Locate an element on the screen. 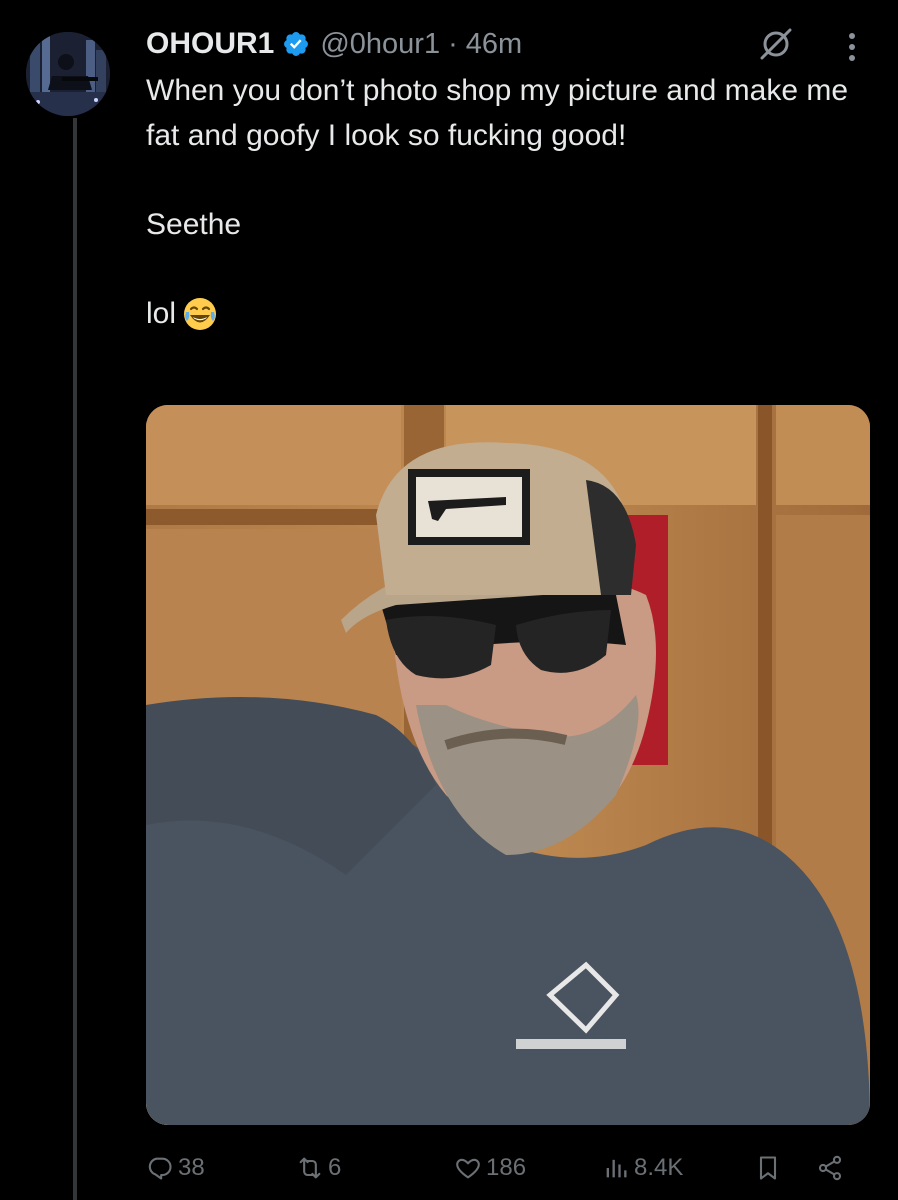  avatar is located at coordinates (68, 74).